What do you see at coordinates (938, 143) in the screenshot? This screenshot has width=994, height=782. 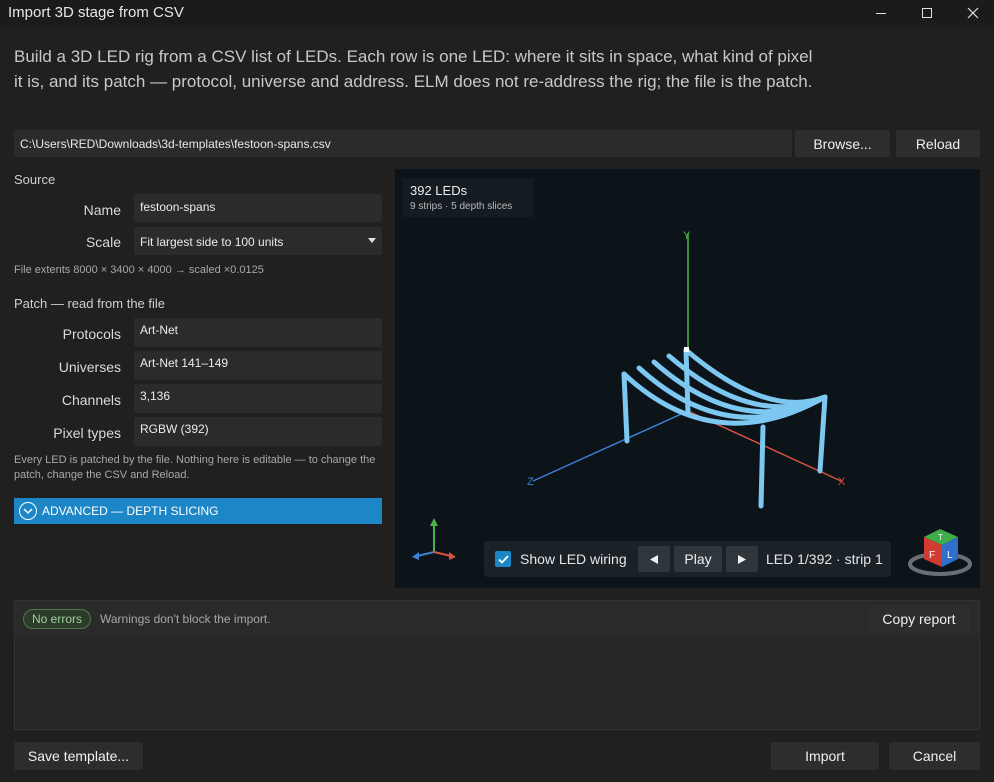 I see `reload-button: Reload` at bounding box center [938, 143].